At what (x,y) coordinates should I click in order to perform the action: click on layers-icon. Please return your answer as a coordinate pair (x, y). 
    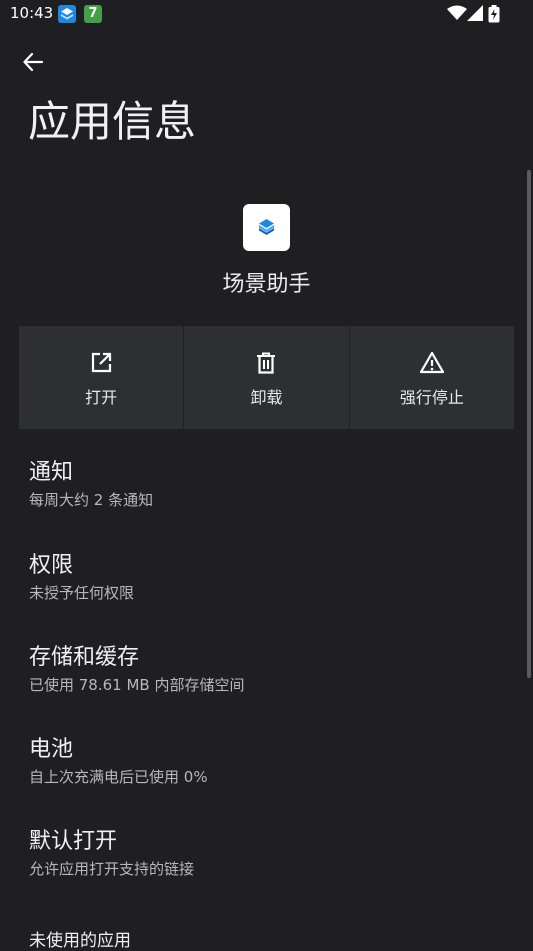
    Looking at the image, I should click on (266, 227).